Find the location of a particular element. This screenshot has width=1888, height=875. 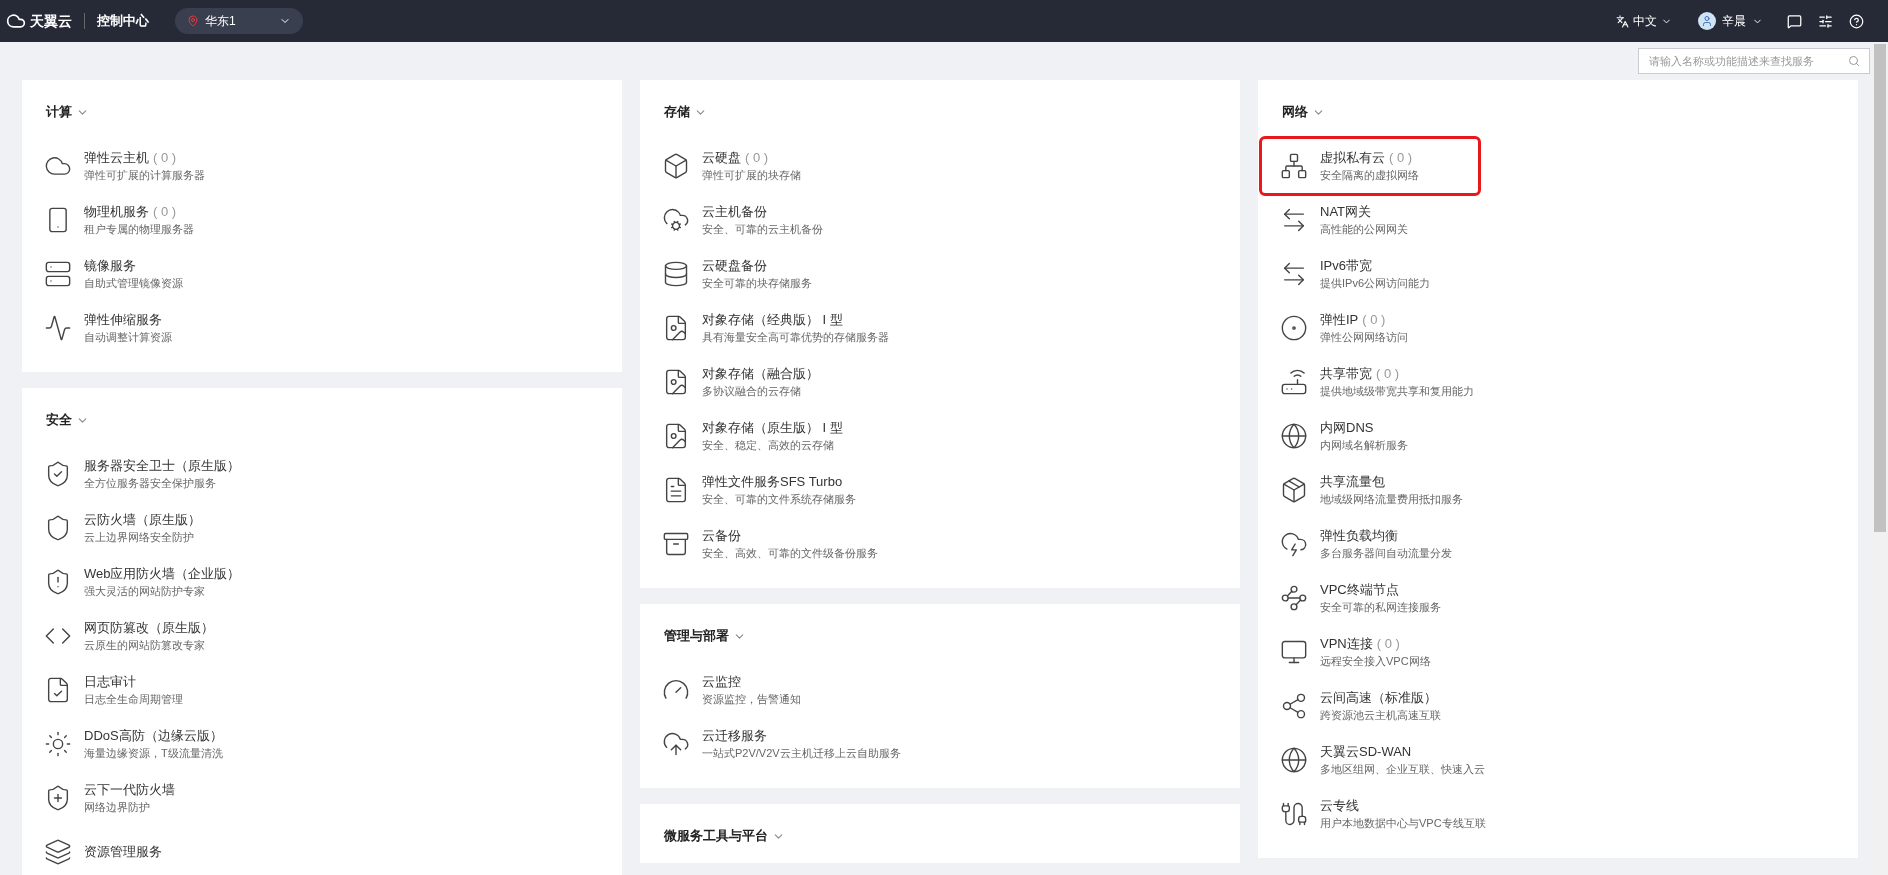

service-description: 弹性可扩展的块存储 is located at coordinates (751, 175).